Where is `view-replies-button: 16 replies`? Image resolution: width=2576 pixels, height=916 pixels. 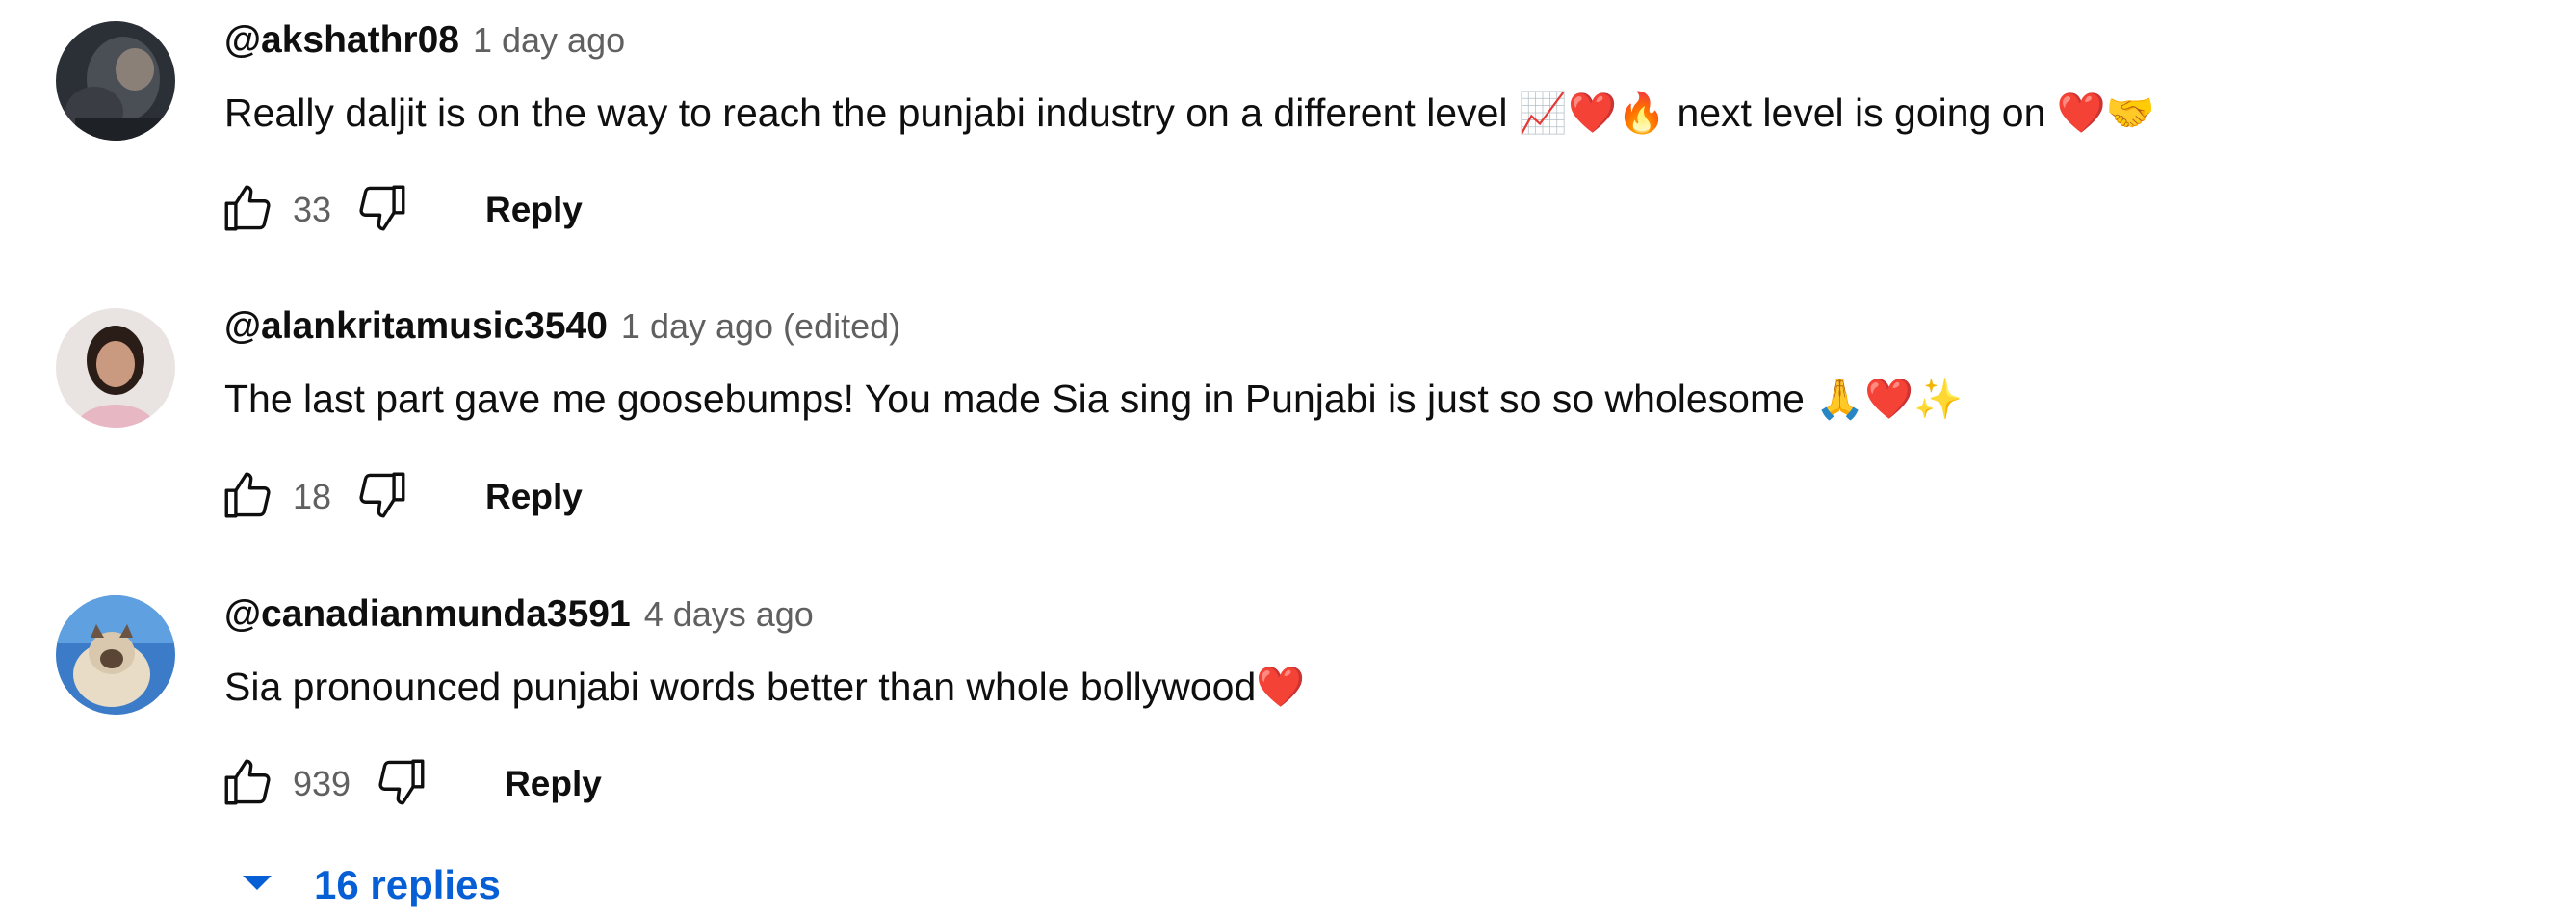
view-replies-button: 16 replies is located at coordinates (371, 885).